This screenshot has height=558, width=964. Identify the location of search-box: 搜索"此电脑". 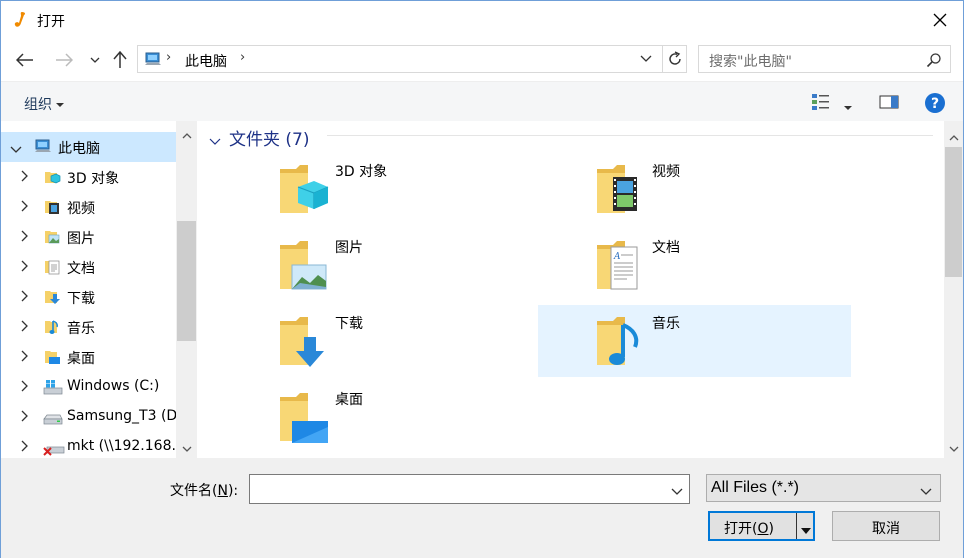
(824, 59).